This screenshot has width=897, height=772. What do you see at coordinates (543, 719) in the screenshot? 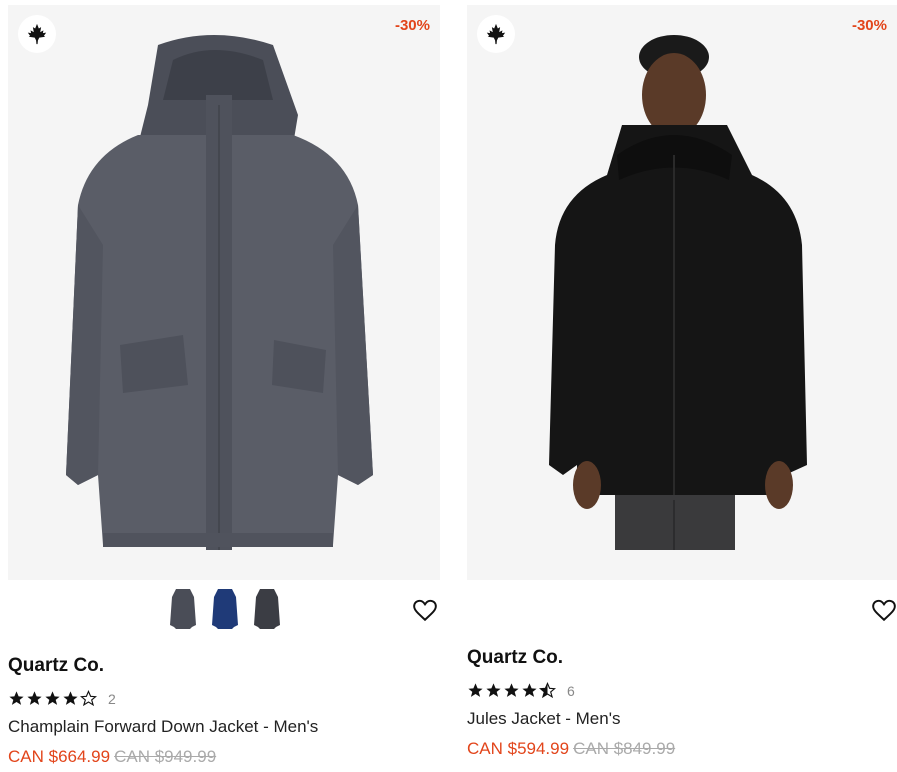
I see `product-name: Jules Jacket - Men's` at bounding box center [543, 719].